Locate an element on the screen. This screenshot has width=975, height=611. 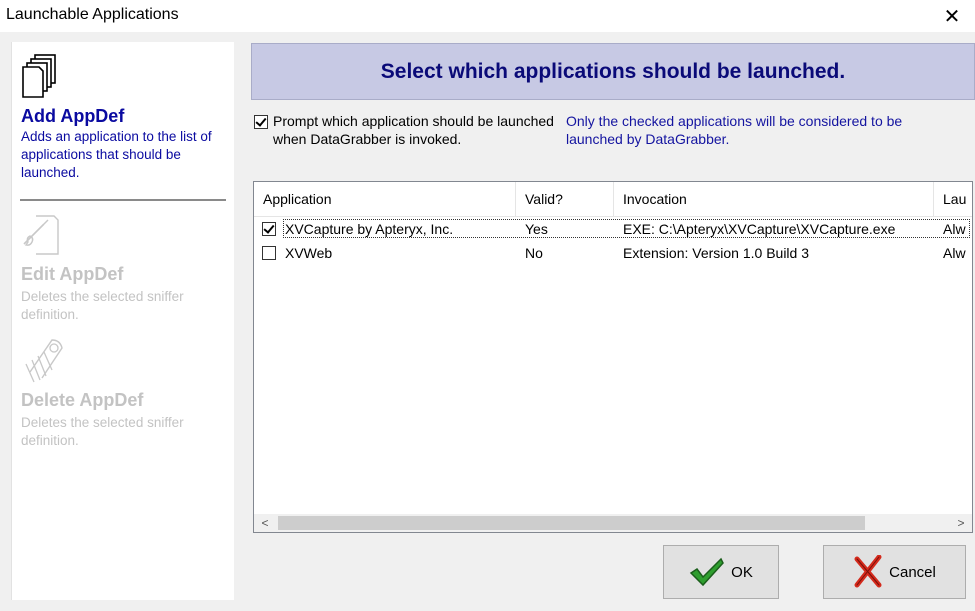
scroll-right-icon: > is located at coordinates (961, 523).